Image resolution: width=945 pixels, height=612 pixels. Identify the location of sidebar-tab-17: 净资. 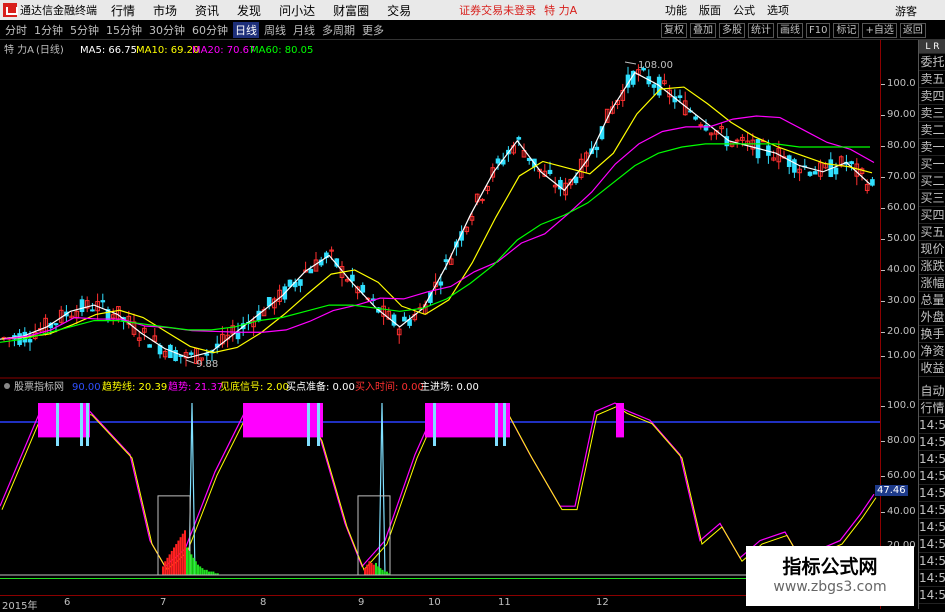
(932, 351).